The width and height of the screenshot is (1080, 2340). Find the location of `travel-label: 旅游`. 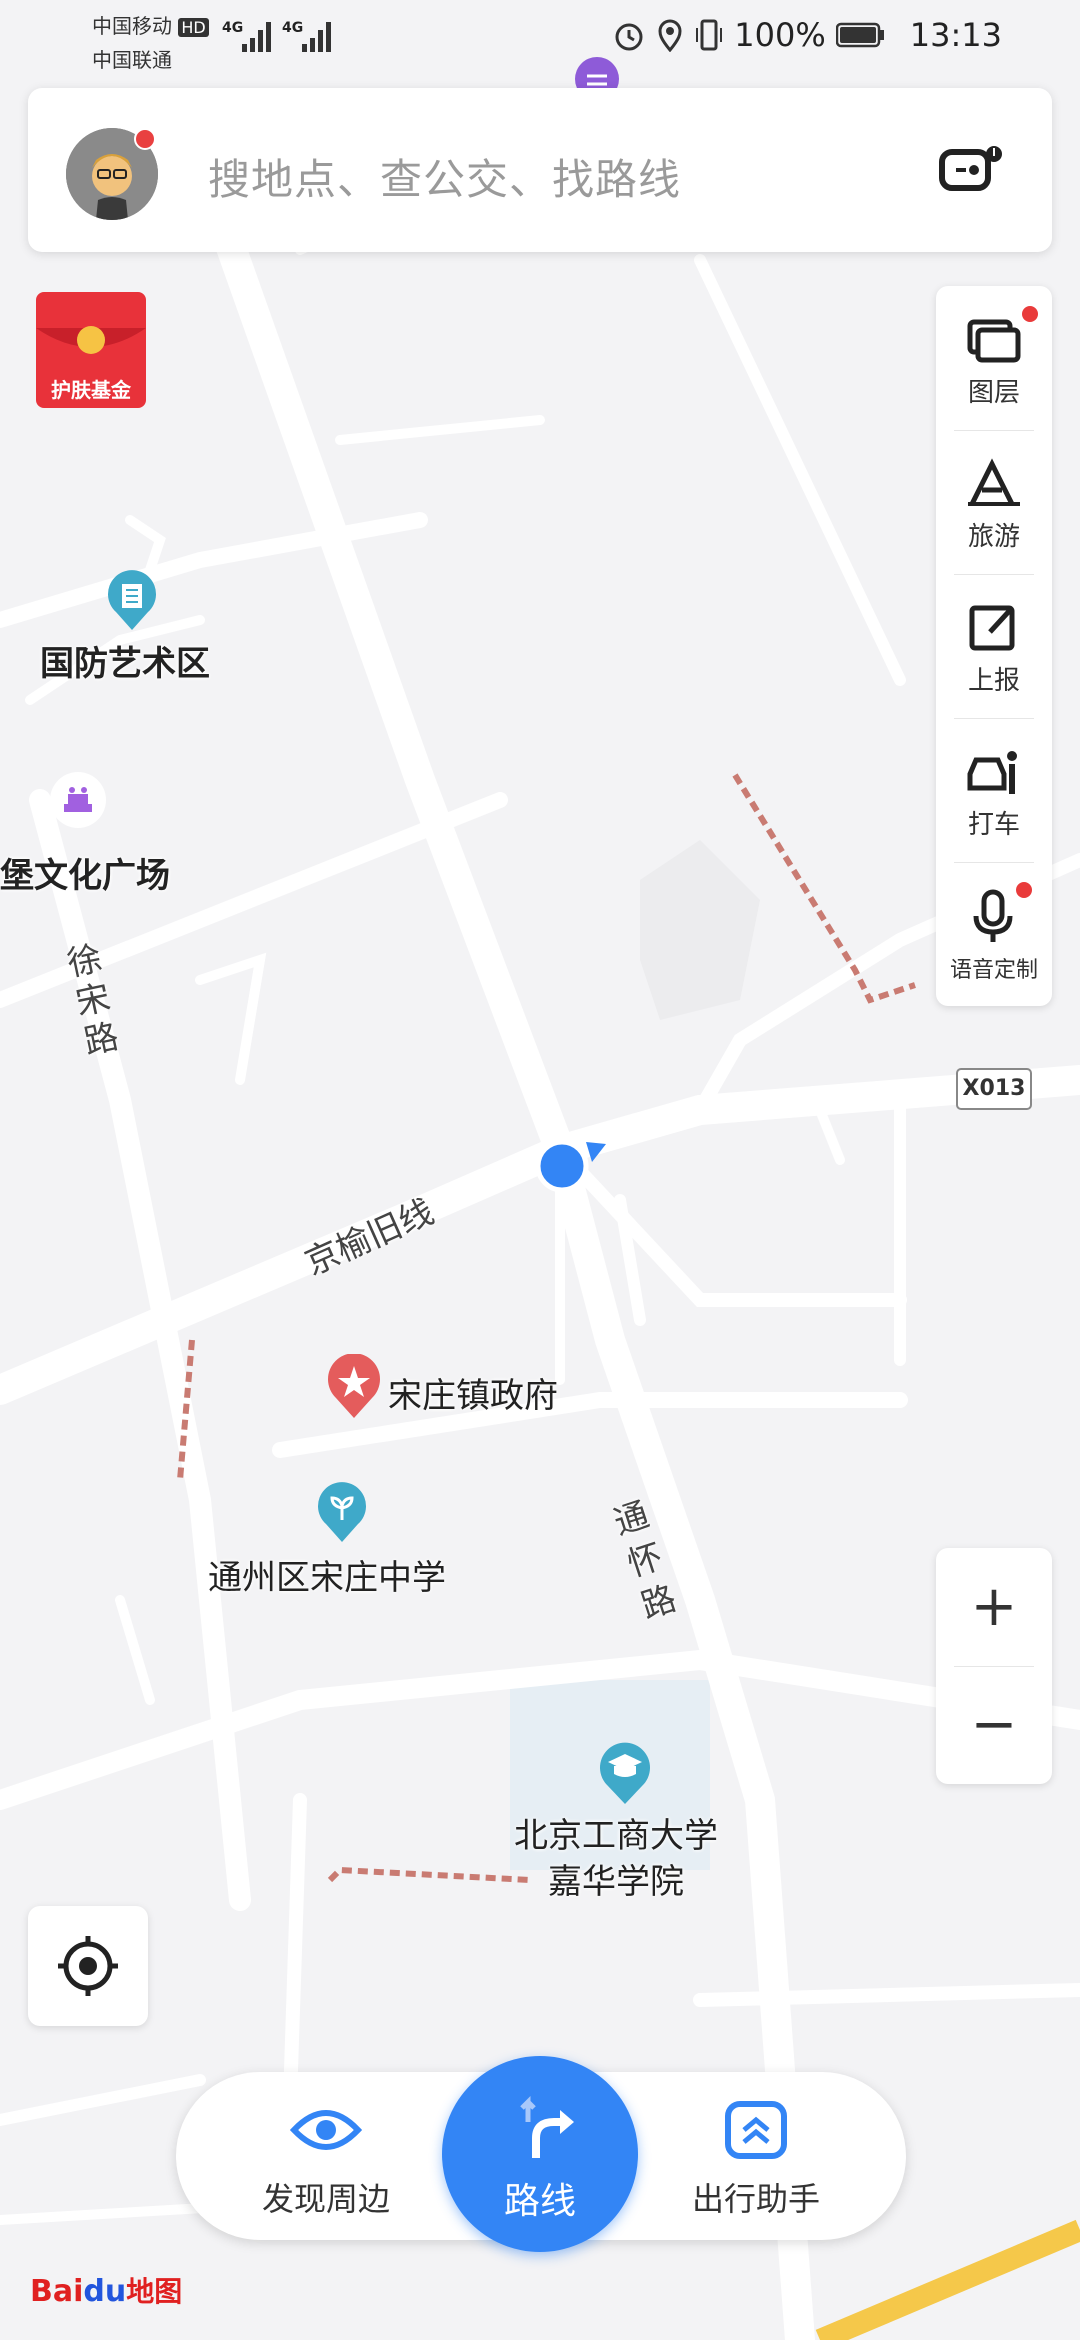

travel-label: 旅游 is located at coordinates (993, 537).